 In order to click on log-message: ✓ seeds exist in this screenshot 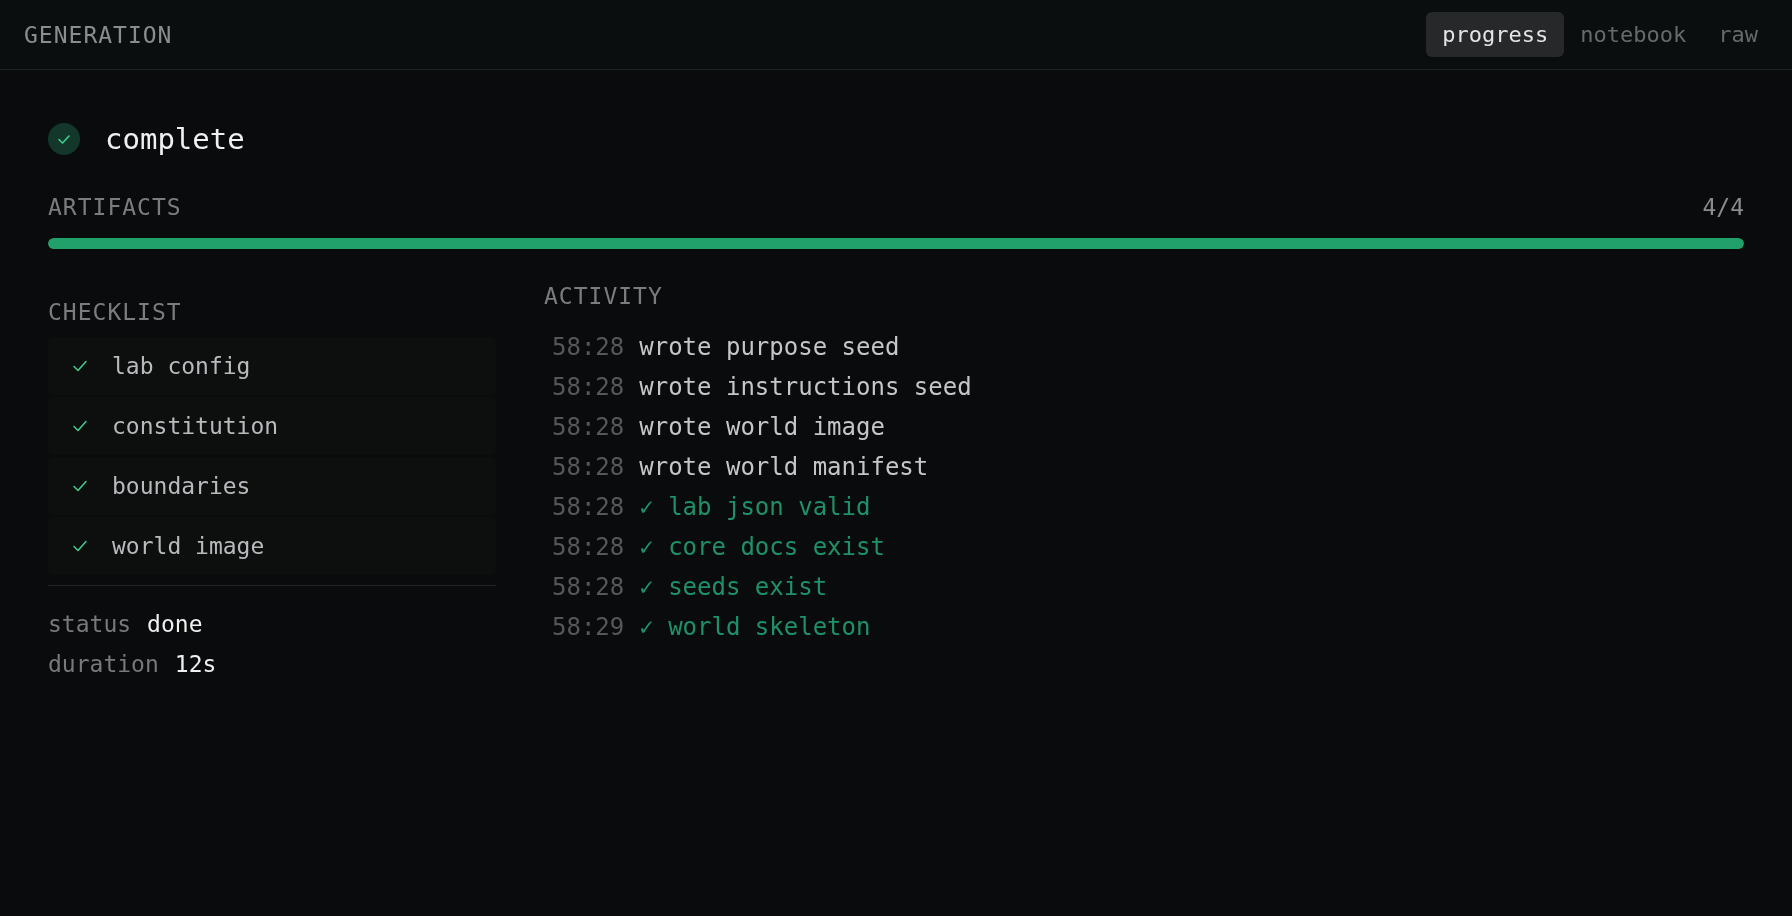, I will do `click(733, 587)`.